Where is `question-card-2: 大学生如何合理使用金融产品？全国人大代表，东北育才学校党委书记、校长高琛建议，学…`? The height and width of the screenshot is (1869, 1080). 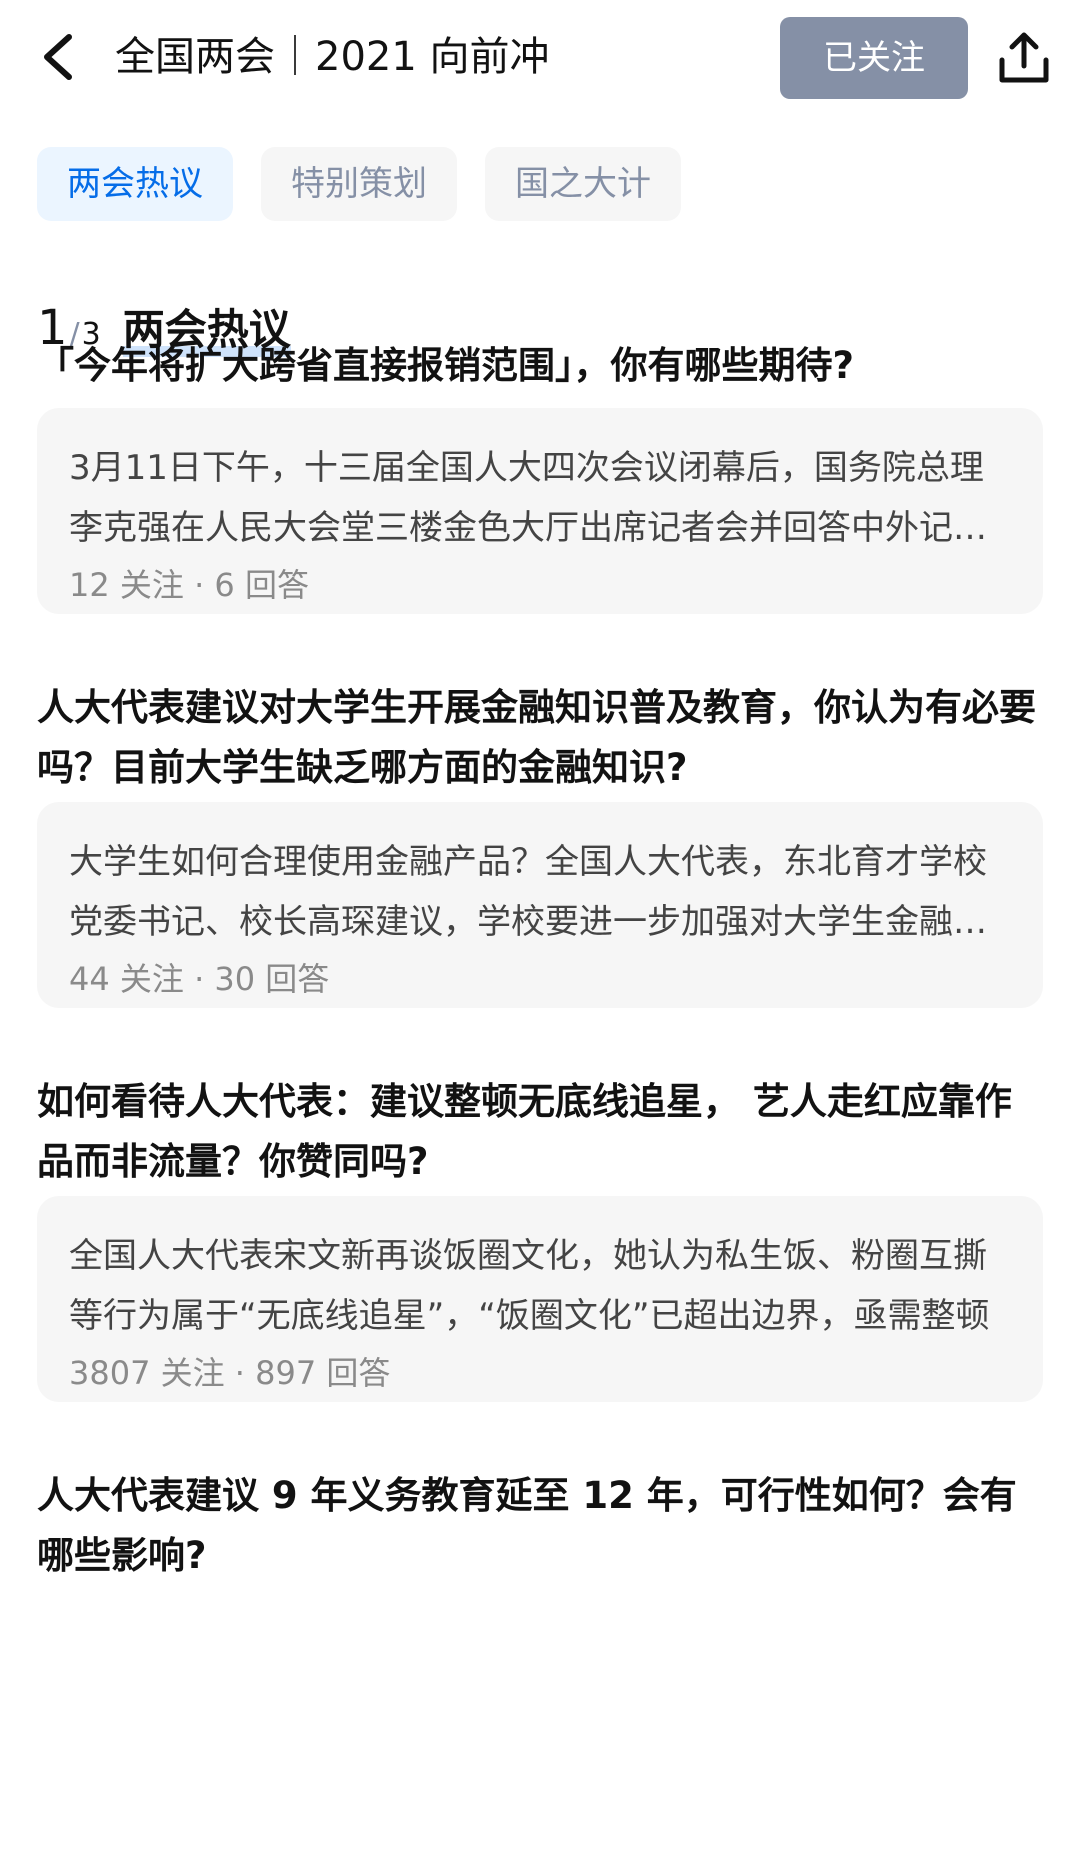 question-card-2: 大学生如何合理使用金融产品？全国人大代表，东北育才学校党委书记、校长高琛建议，学… is located at coordinates (540, 905).